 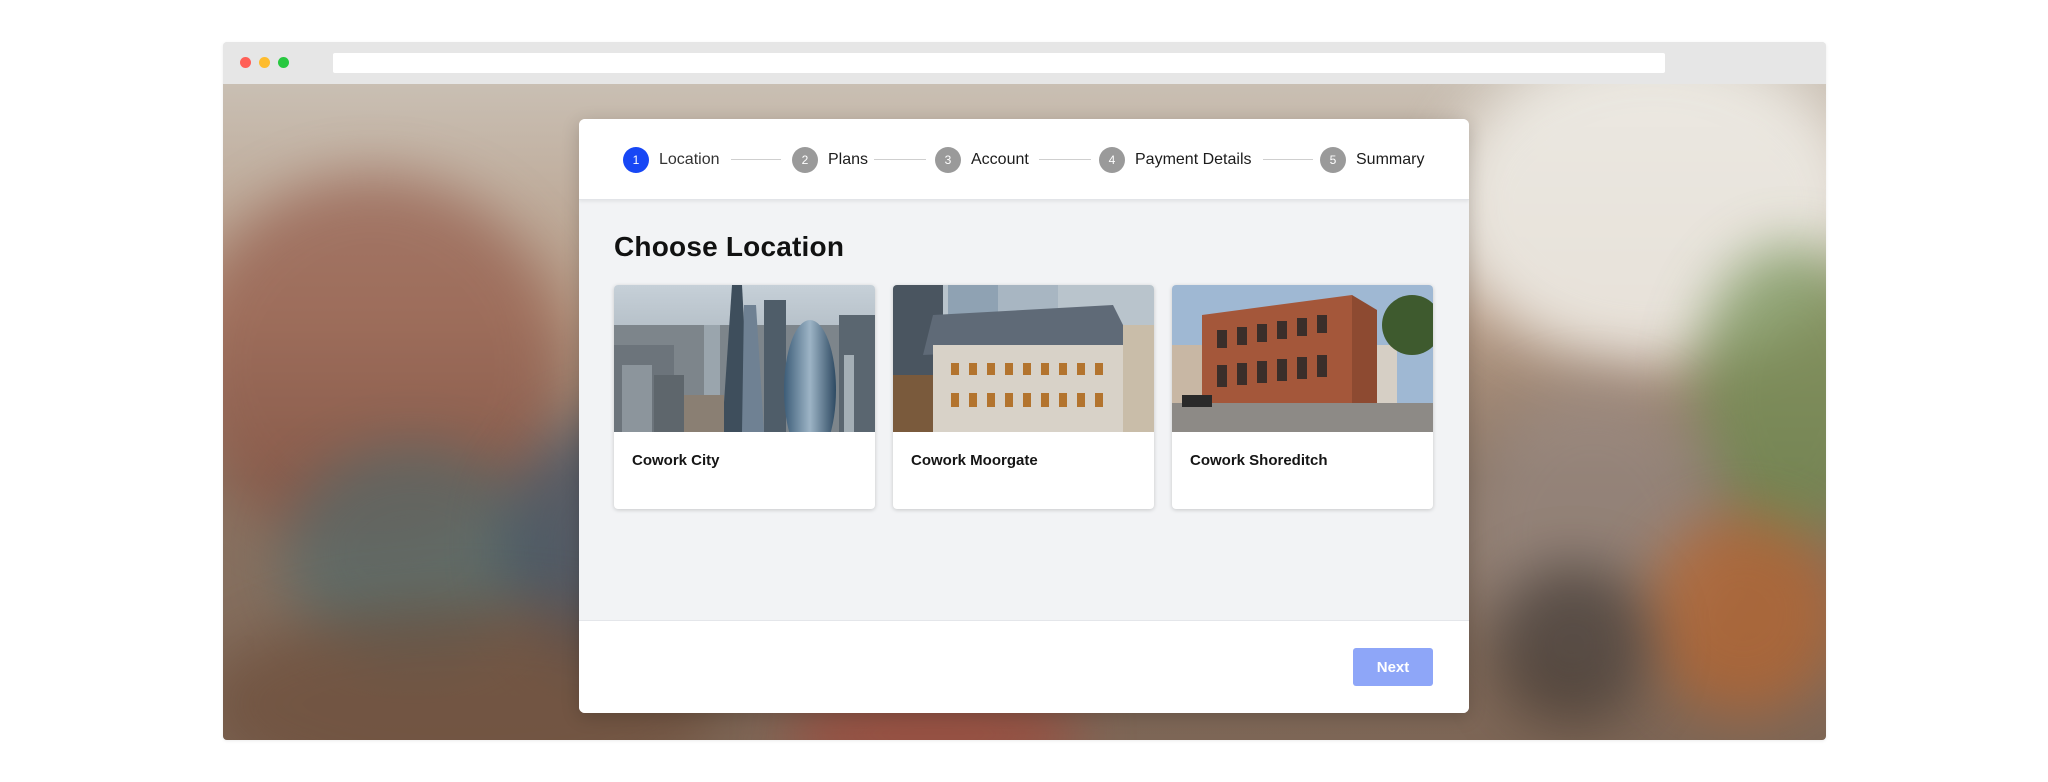 I want to click on modal-footer: Next, so click(x=1024, y=666).